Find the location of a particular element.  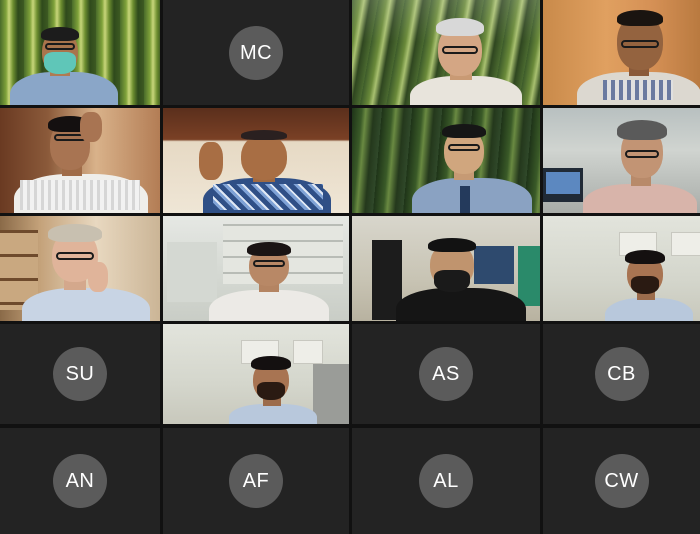

avatar: AN is located at coordinates (80, 481).